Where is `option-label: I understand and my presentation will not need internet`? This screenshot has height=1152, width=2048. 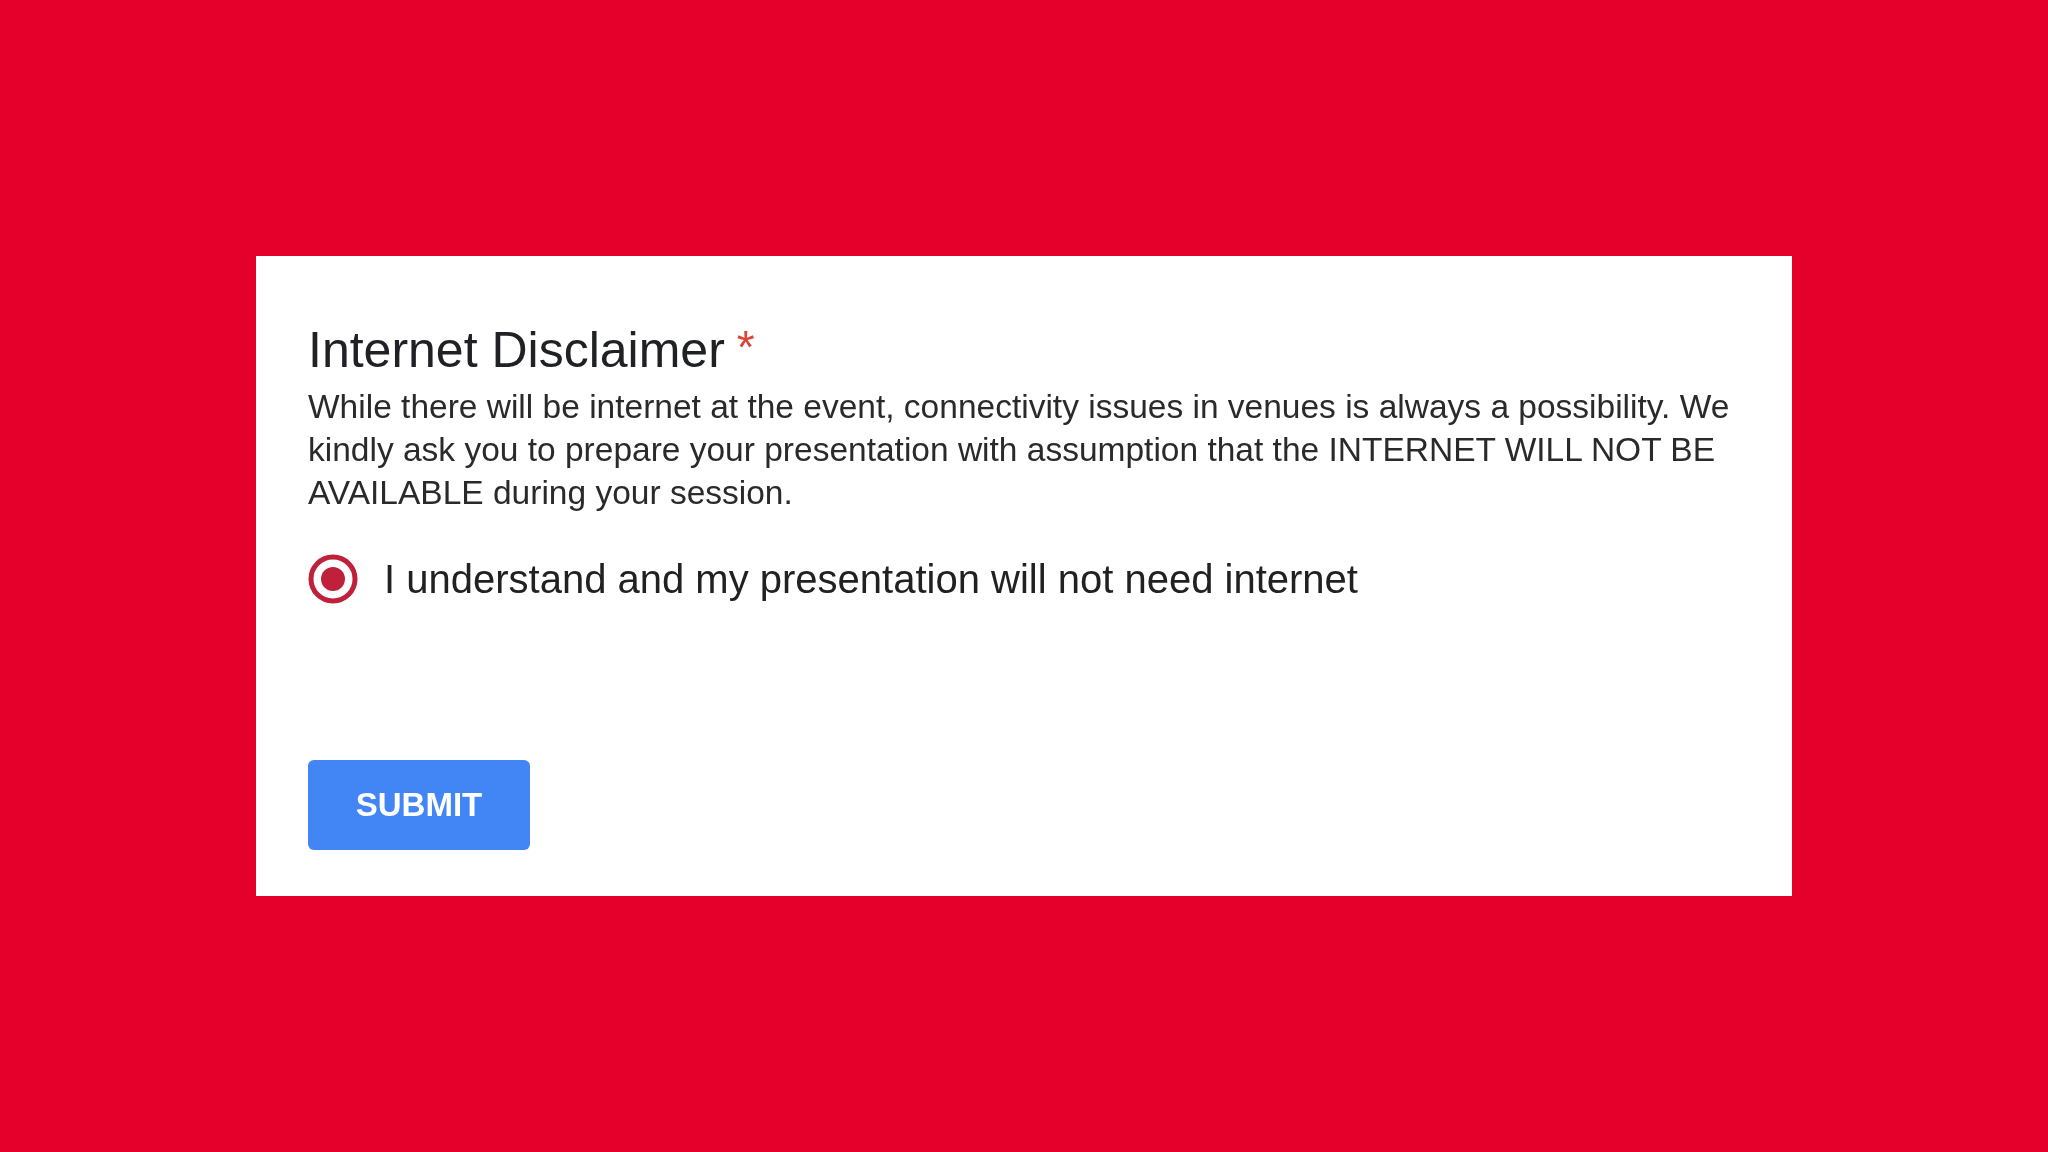
option-label: I understand and my presentation will not need internet is located at coordinates (871, 579).